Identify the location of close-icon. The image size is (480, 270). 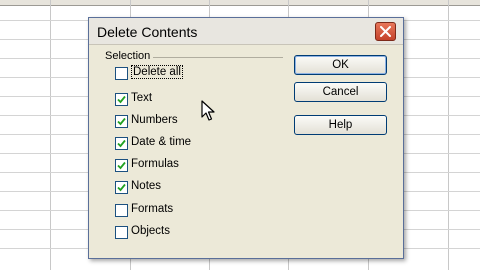
(385, 31).